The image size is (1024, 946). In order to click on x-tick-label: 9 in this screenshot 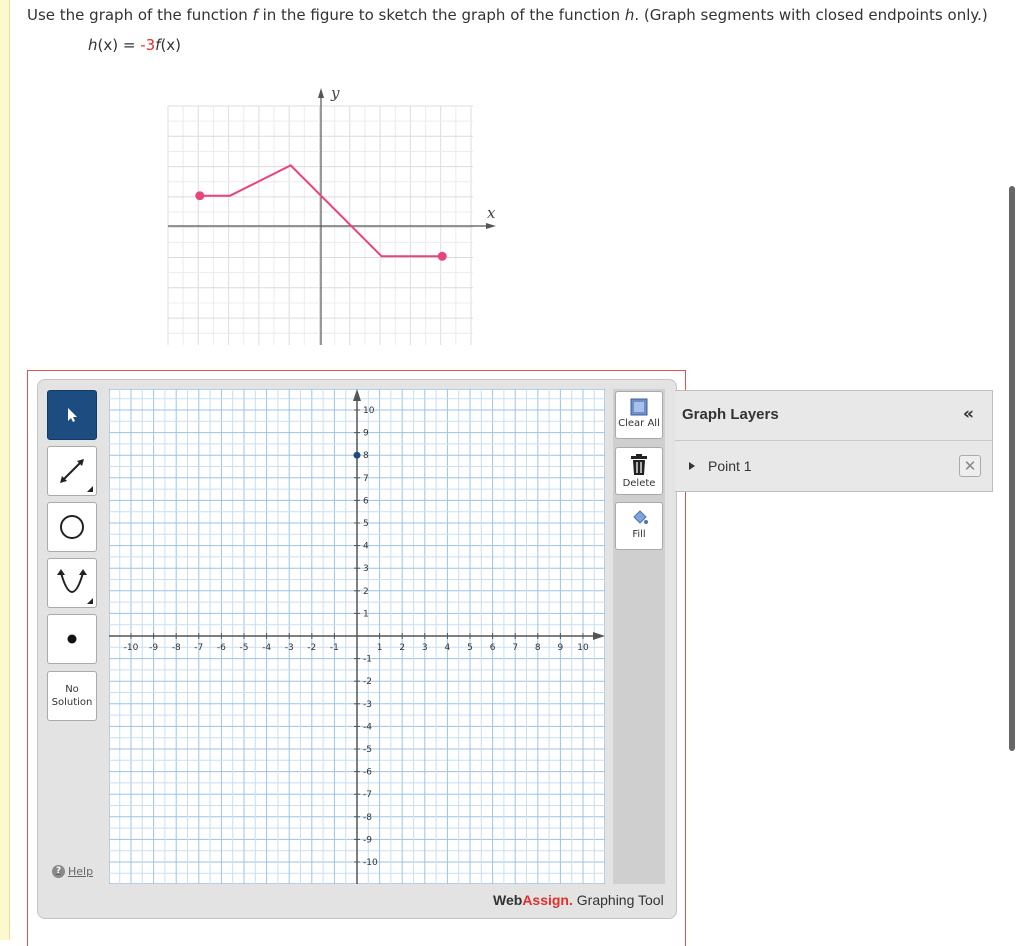, I will do `click(561, 648)`.